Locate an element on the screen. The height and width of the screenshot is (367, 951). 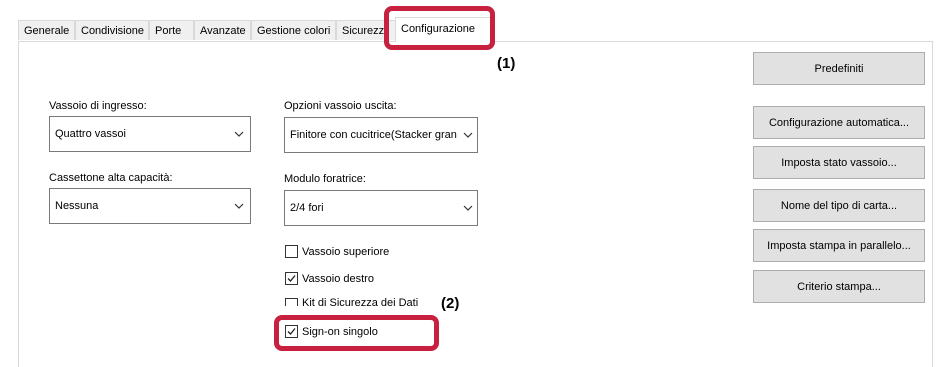
tab-configurazione: Configurazione is located at coordinates (443, 29).